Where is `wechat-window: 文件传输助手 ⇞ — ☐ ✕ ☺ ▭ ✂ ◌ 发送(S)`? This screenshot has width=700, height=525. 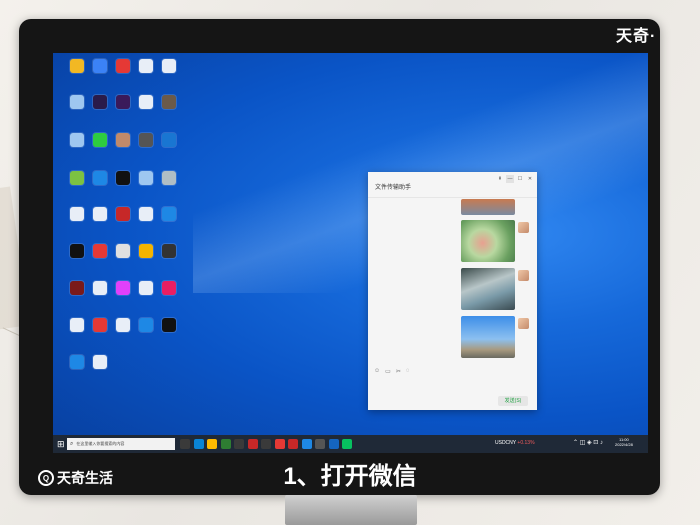 wechat-window: 文件传输助手 ⇞ — ☐ ✕ ☺ ▭ ✂ ◌ 发送(S) is located at coordinates (452, 291).